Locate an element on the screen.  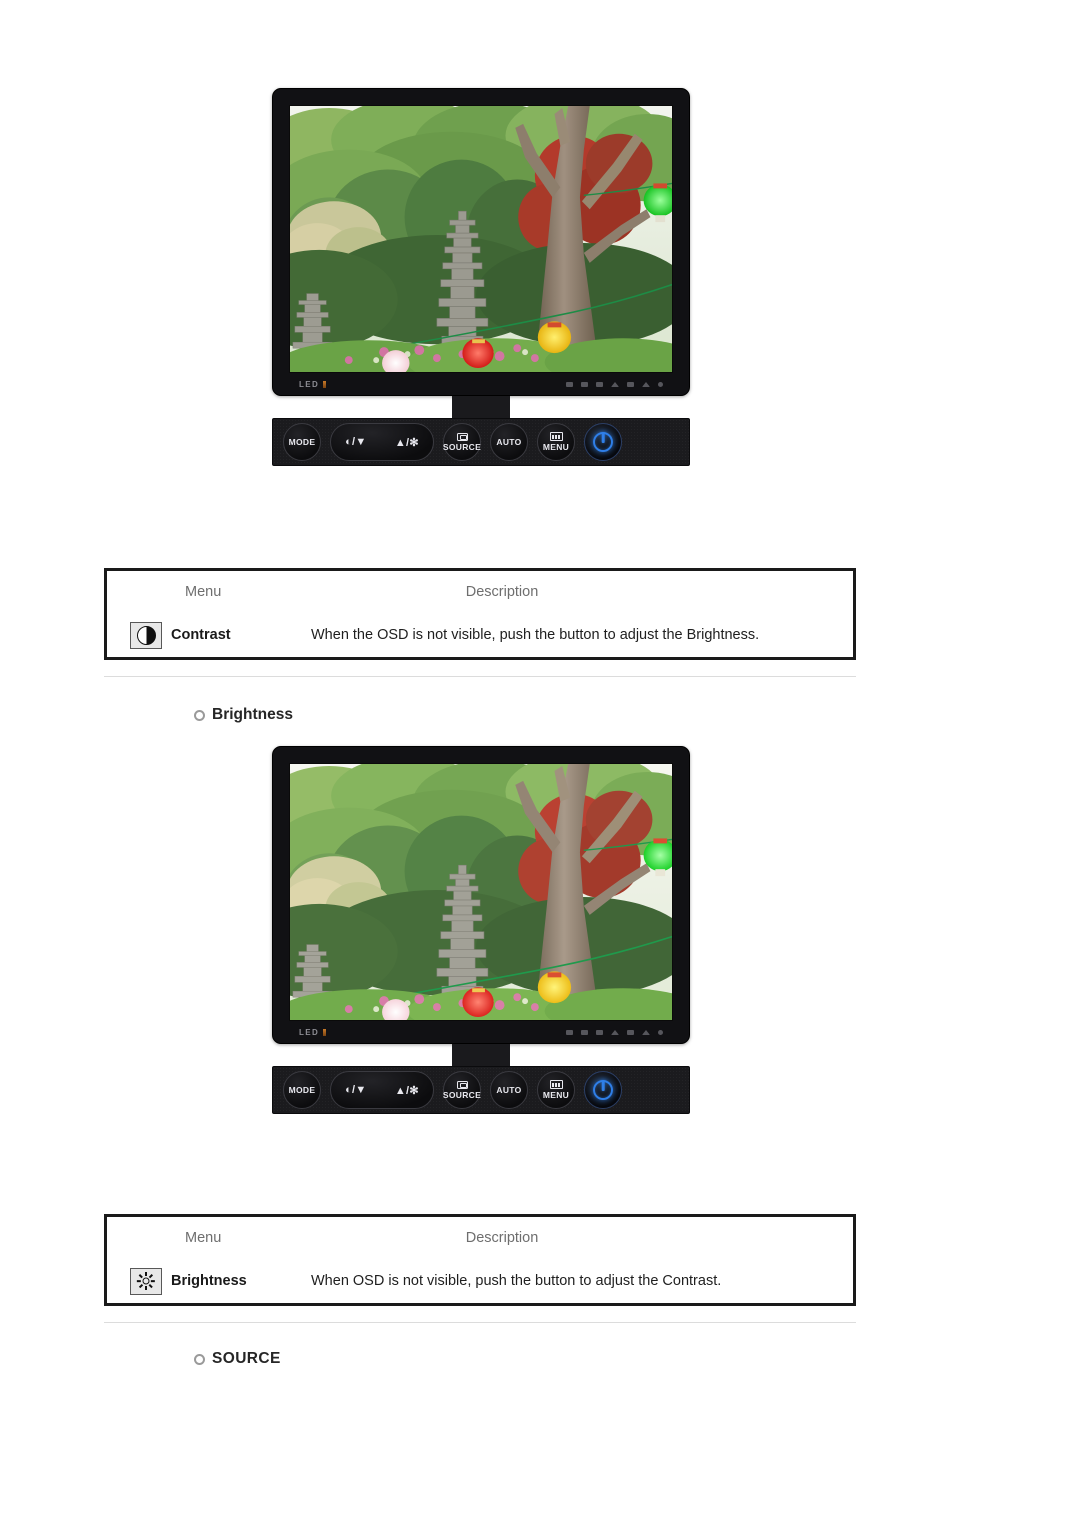
source-heading-text: SOURCE is located at coordinates (246, 1358).